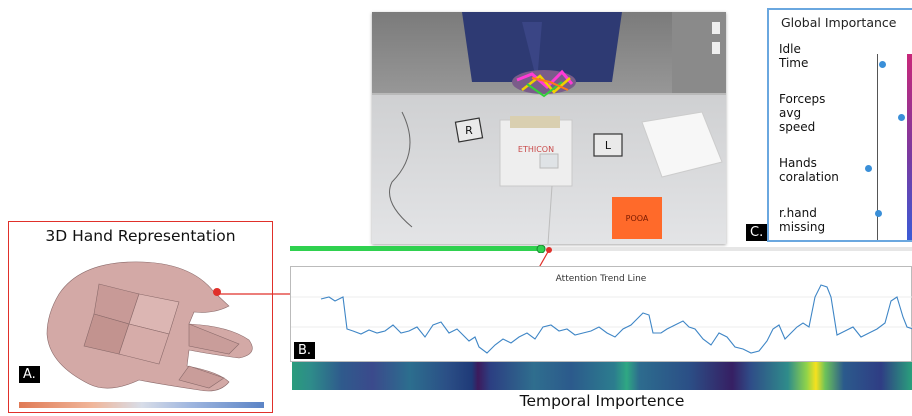 The image size is (912, 416). Describe the element at coordinates (601, 249) in the screenshot. I see `video-timeline` at that location.